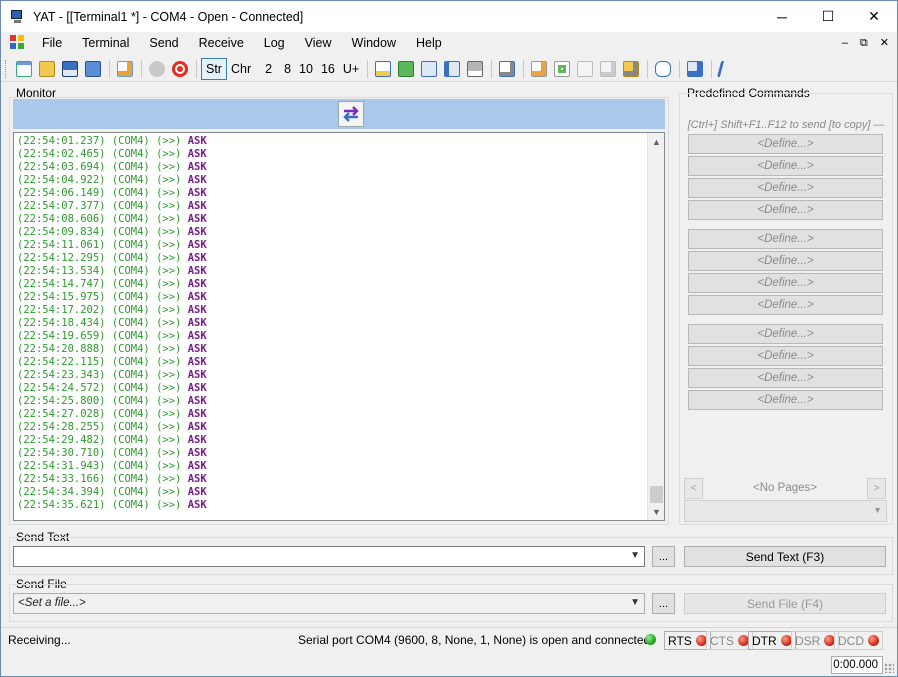  I want to click on log-line-meta: (22:54:02.465) (COM4) (>>), so click(102, 154).